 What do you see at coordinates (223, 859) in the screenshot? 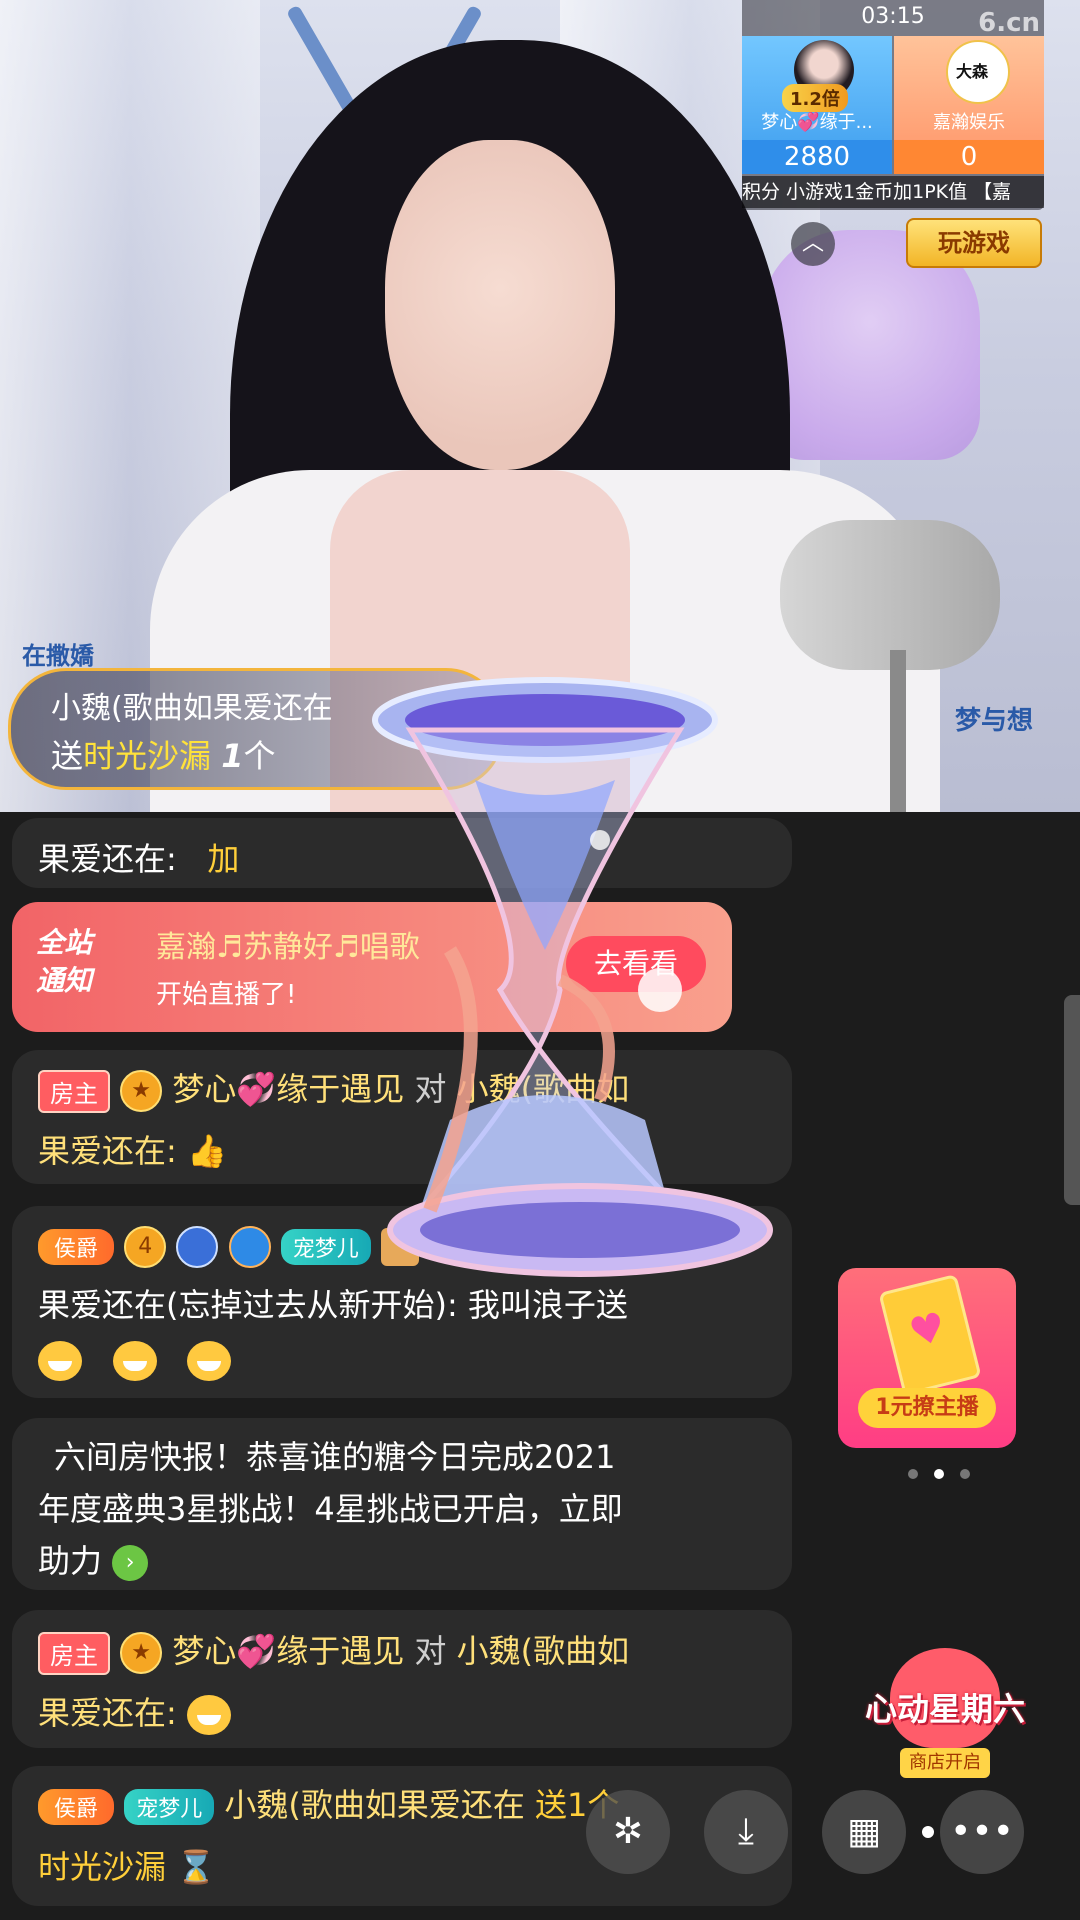
I see `chat-text-tail: 加` at bounding box center [223, 859].